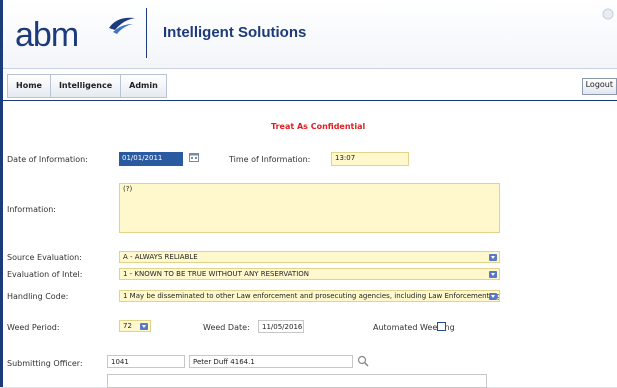 The width and height of the screenshot is (617, 388). Describe the element at coordinates (151, 159) in the screenshot. I see `date-field: 01/01/2011` at that location.